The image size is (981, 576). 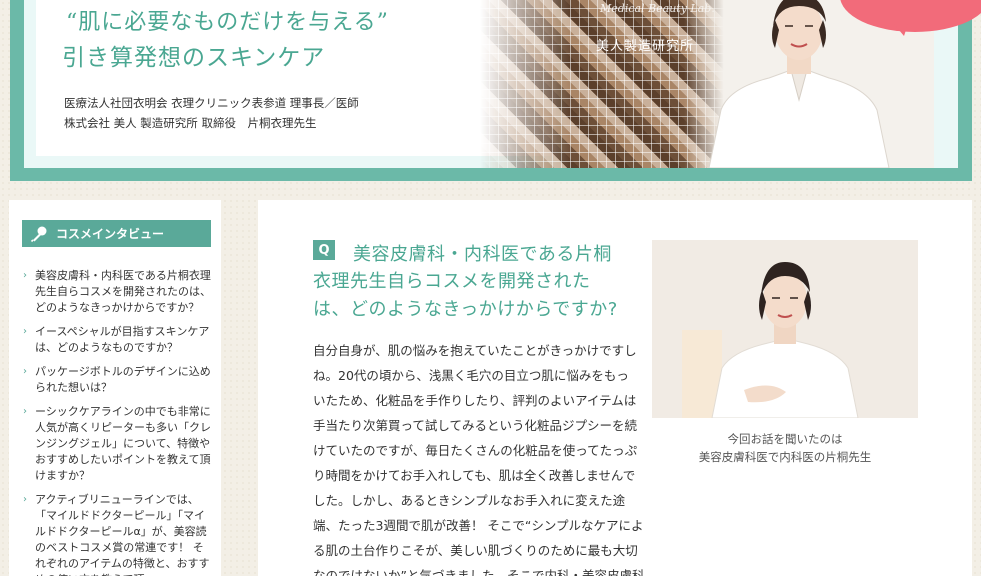 What do you see at coordinates (785, 439) in the screenshot?
I see `photo-caption-line-1: 今回お話を聞いたのは` at bounding box center [785, 439].